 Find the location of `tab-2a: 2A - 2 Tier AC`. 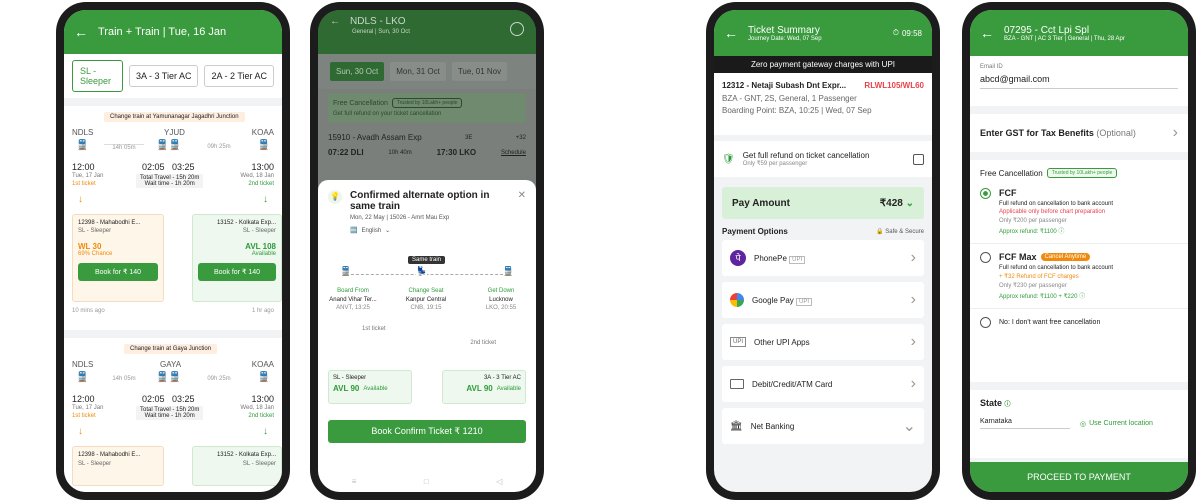

tab-2a: 2A - 2 Tier AC is located at coordinates (239, 76).